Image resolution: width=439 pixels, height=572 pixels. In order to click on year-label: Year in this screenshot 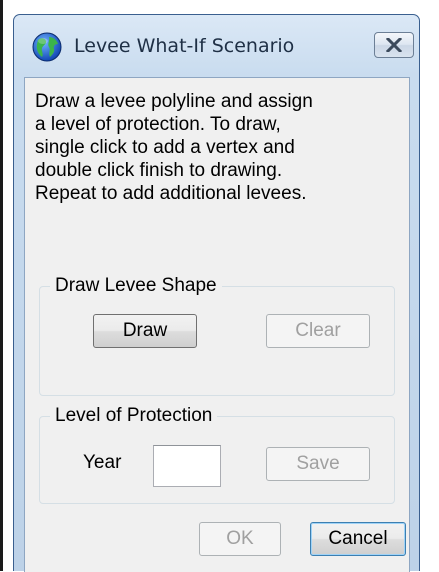, I will do `click(102, 462)`.